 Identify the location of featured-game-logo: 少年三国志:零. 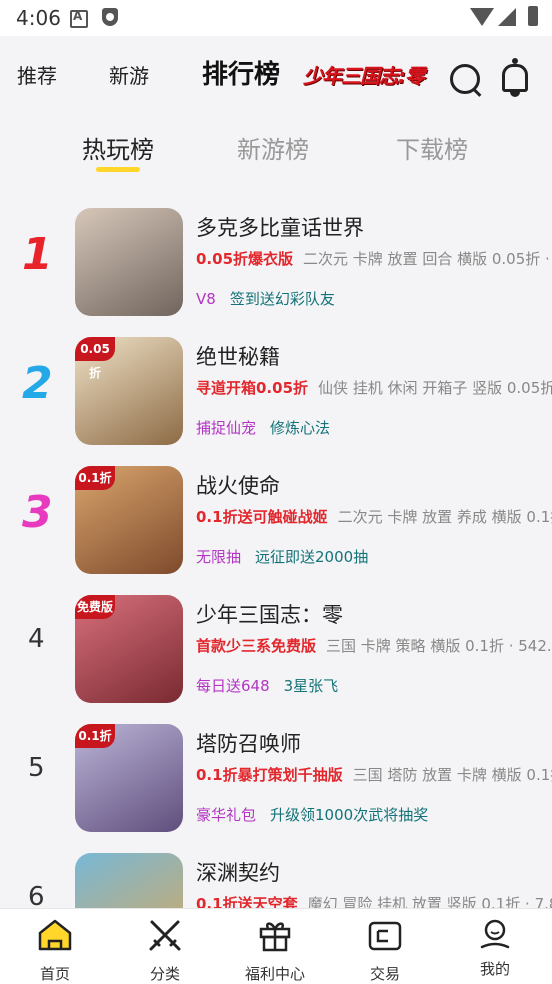
(364, 74).